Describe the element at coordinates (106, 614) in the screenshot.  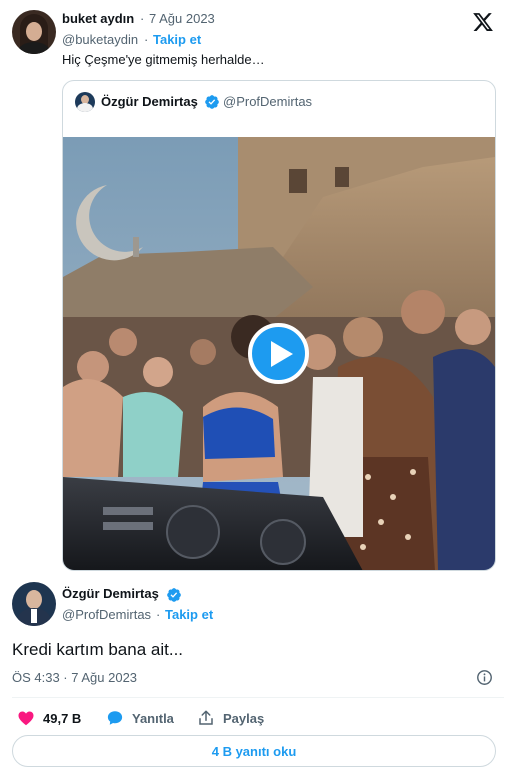
I see `author-handle: @ProfDemirtas` at that location.